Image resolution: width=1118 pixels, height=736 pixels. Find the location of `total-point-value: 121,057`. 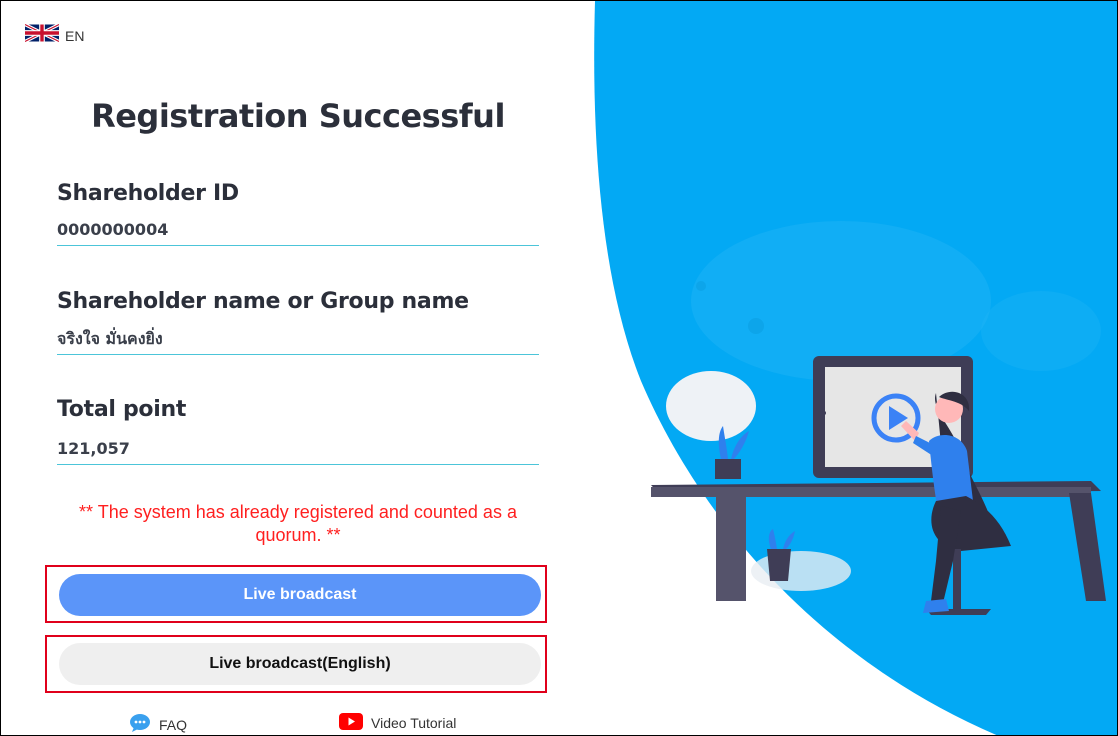

total-point-value: 121,057 is located at coordinates (298, 451).